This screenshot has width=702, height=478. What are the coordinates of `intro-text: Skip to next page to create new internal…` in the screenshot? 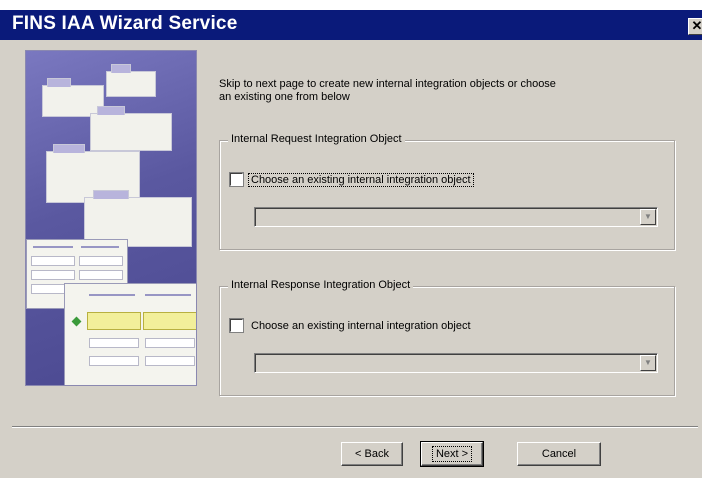 It's located at (429, 91).